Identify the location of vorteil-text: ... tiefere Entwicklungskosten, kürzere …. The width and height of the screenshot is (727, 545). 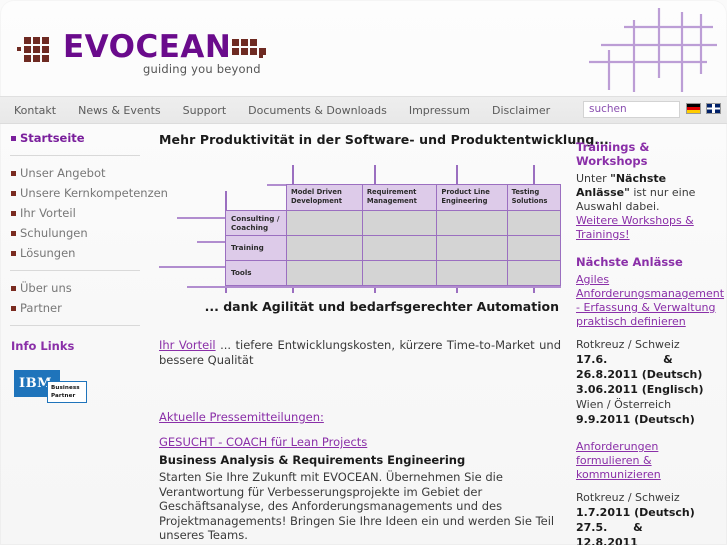
(360, 352).